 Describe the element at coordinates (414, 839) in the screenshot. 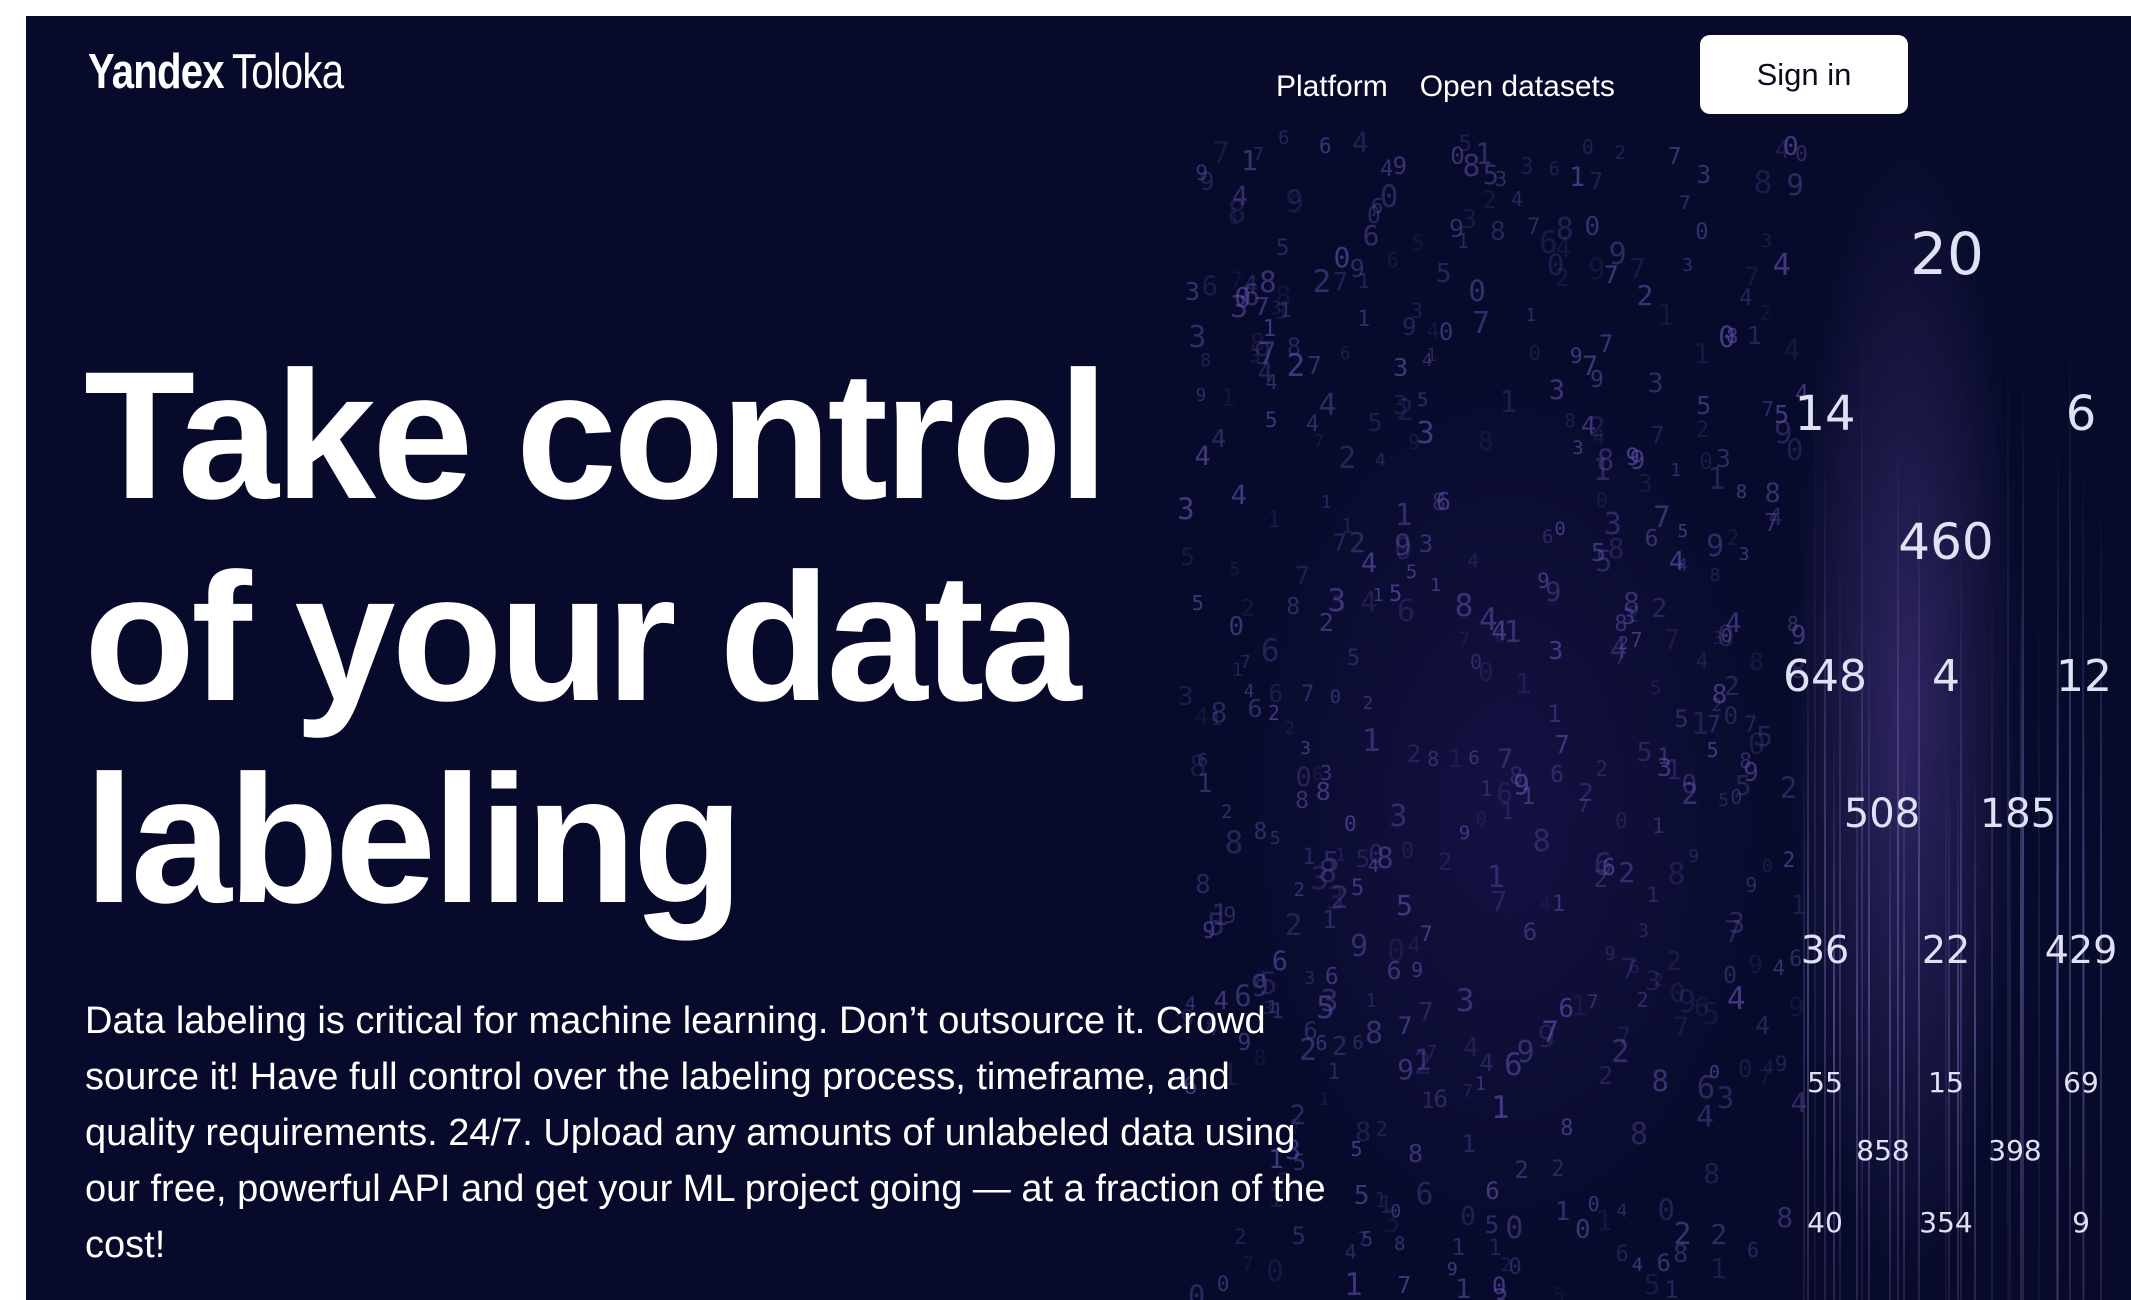

I see `headline-line-3: labeling` at that location.